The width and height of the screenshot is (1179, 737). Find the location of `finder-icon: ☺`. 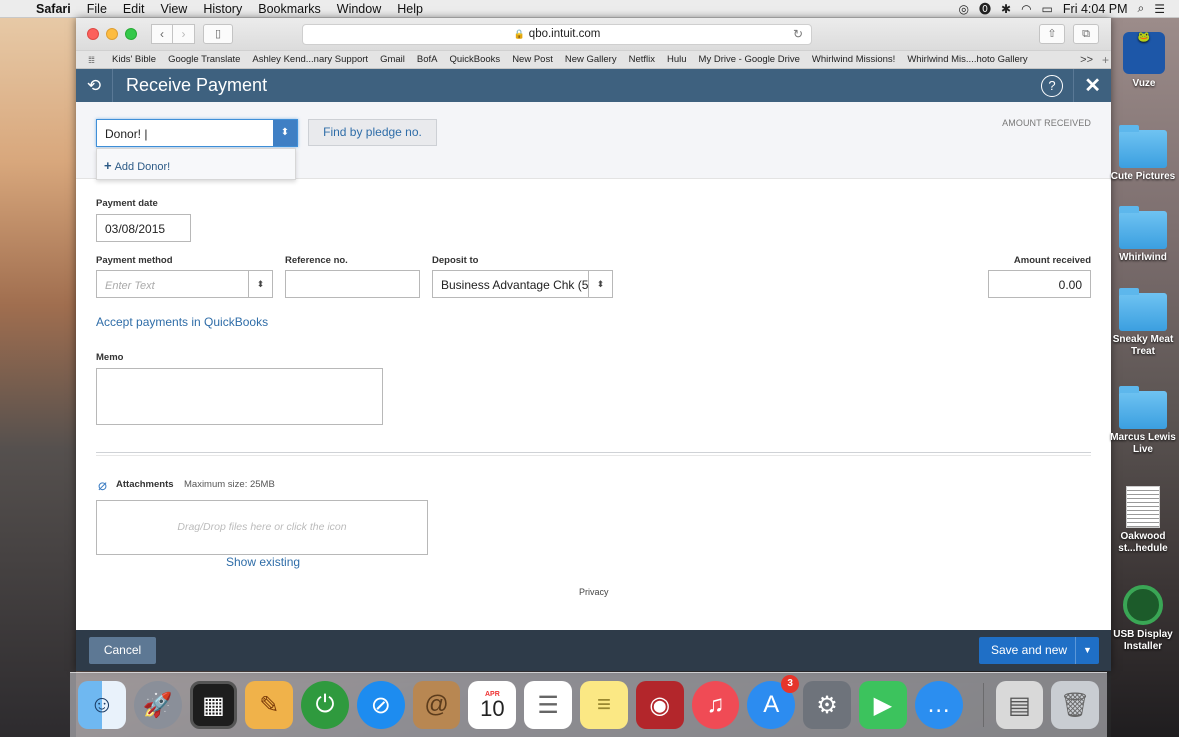

finder-icon: ☺ is located at coordinates (102, 705).